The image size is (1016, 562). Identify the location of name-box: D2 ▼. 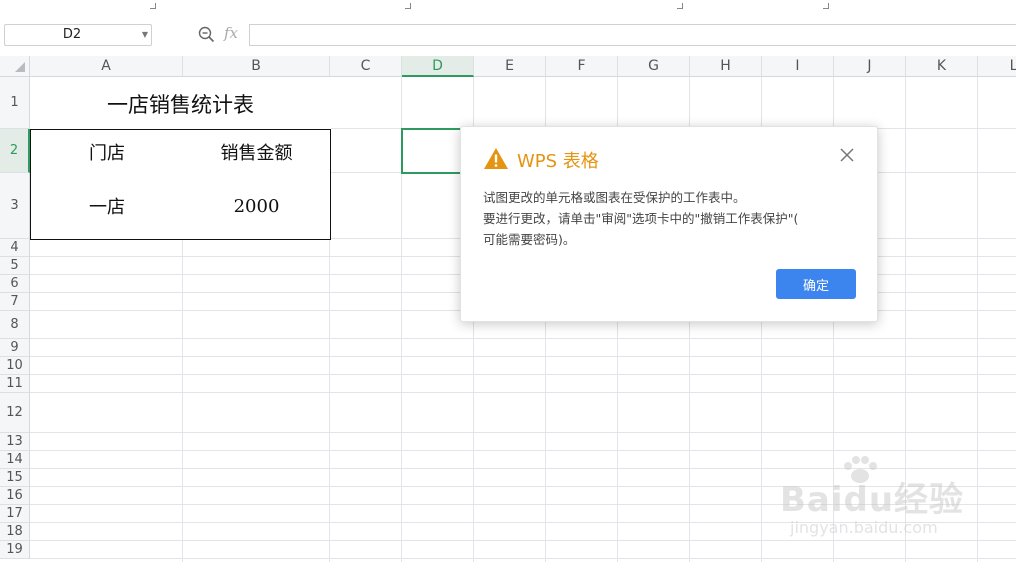
(78, 35).